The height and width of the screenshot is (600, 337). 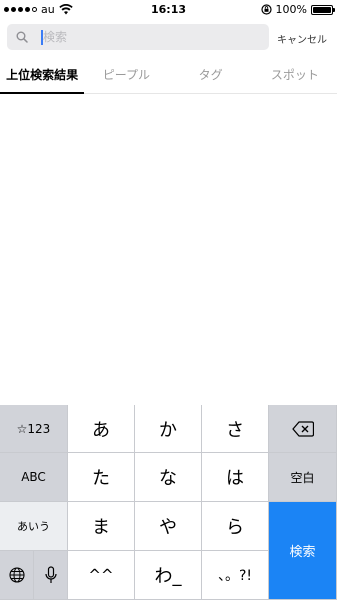 What do you see at coordinates (235, 477) in the screenshot?
I see `key-ha: は` at bounding box center [235, 477].